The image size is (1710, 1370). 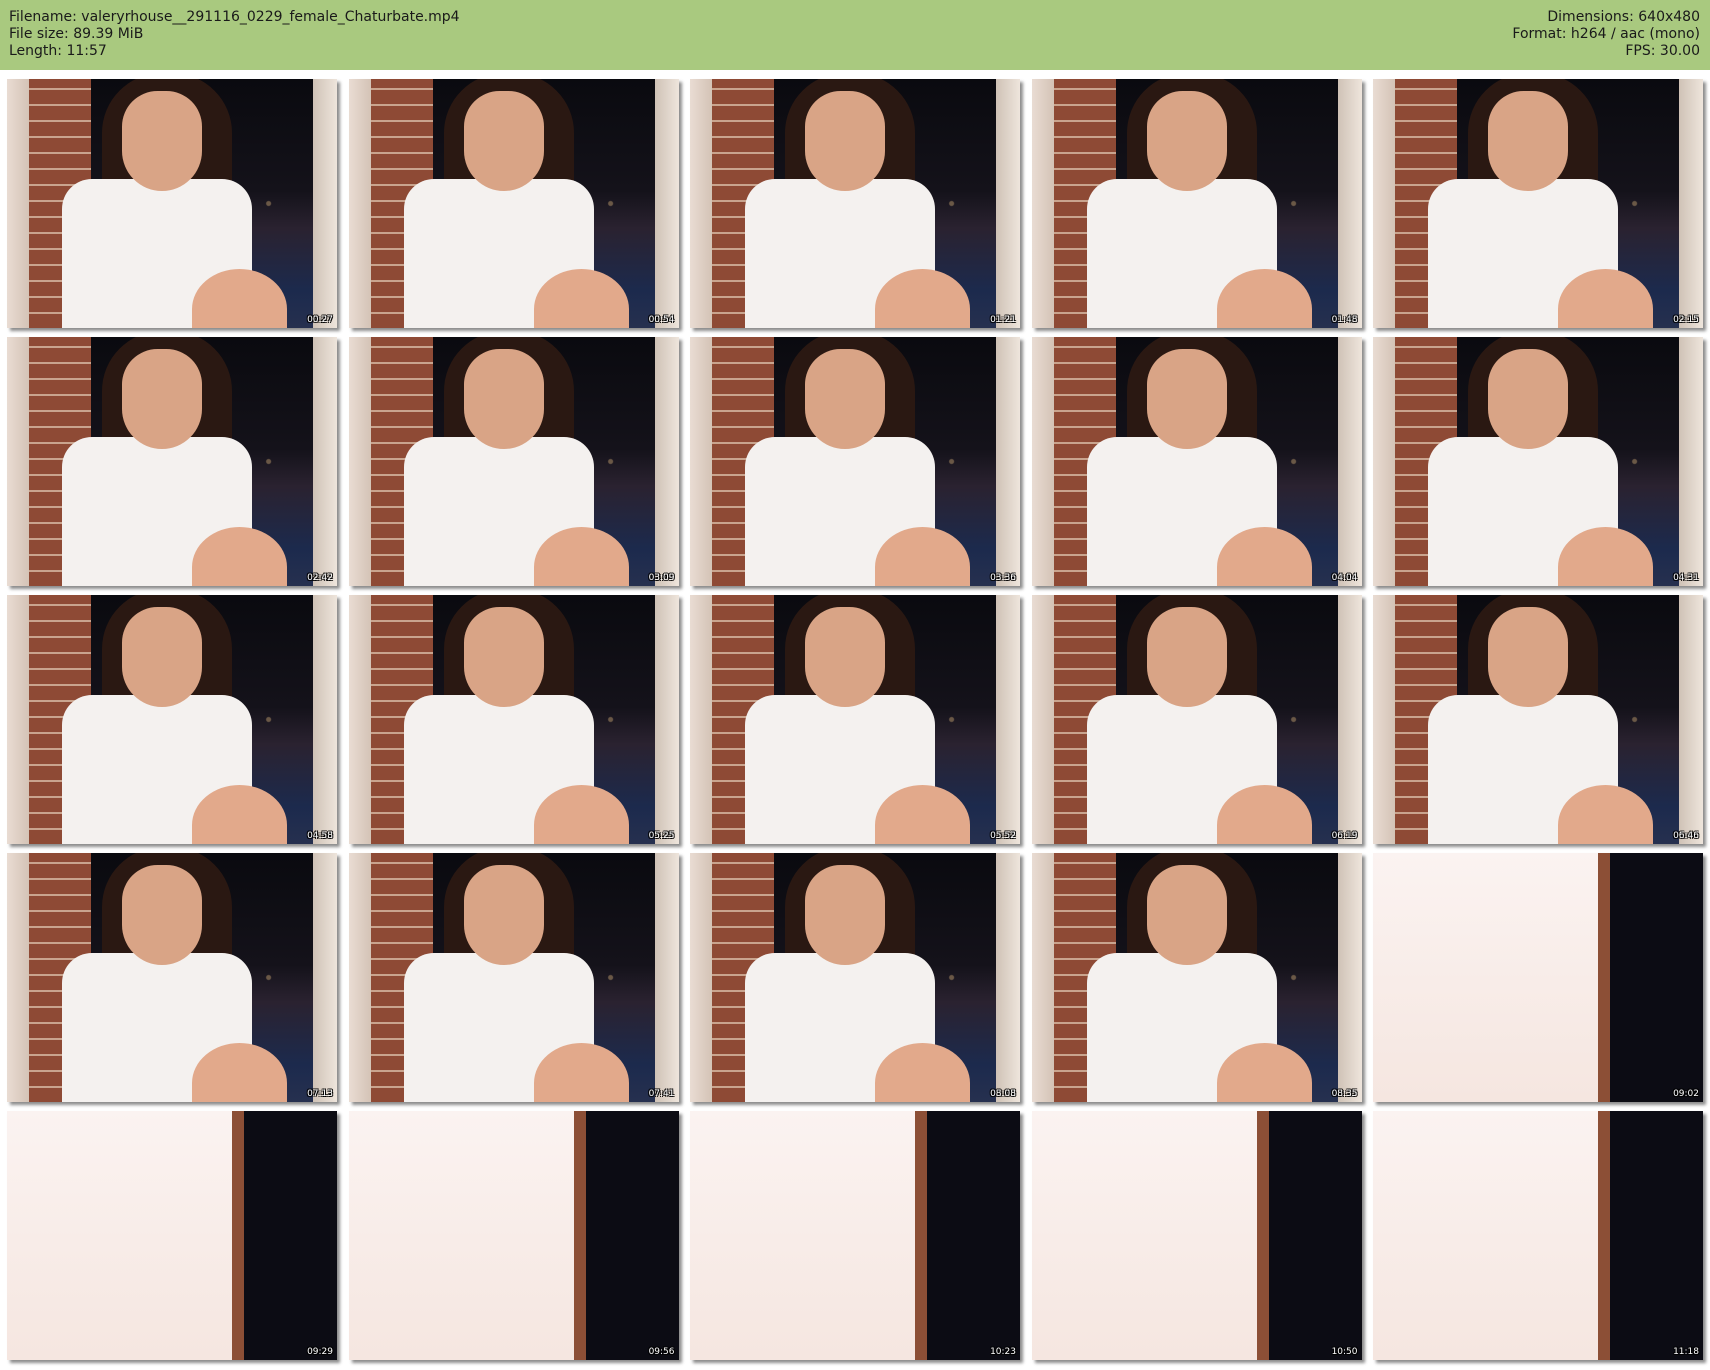 I want to click on thumbnail-timestamp: 11:18, so click(x=1686, y=1352).